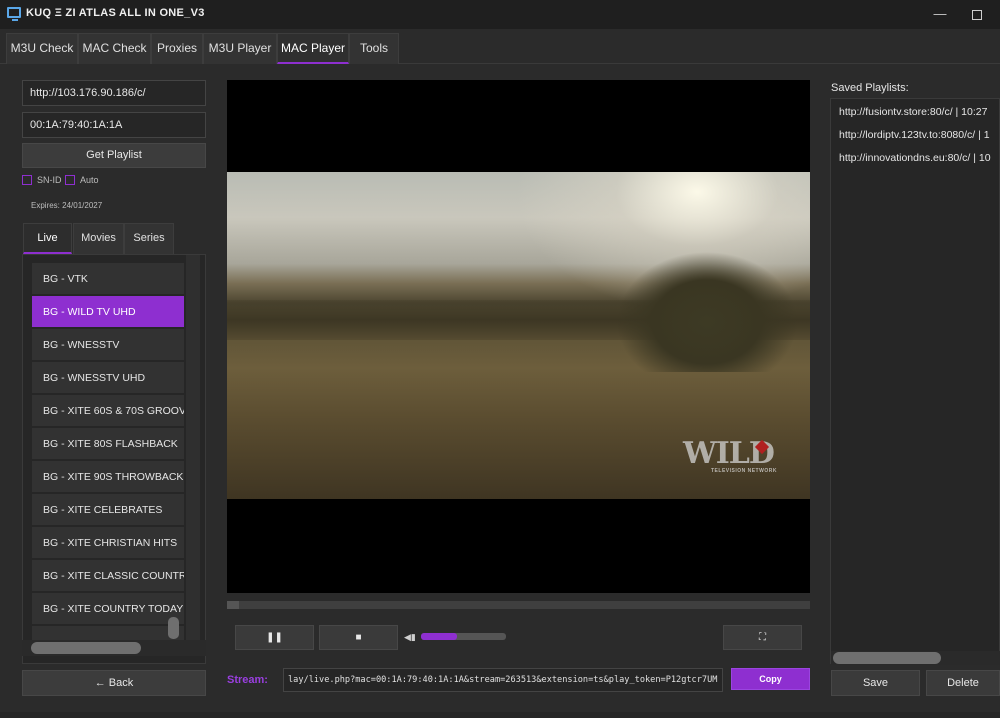 This screenshot has height=718, width=1000. I want to click on minimize-button: —, so click(940, 14).